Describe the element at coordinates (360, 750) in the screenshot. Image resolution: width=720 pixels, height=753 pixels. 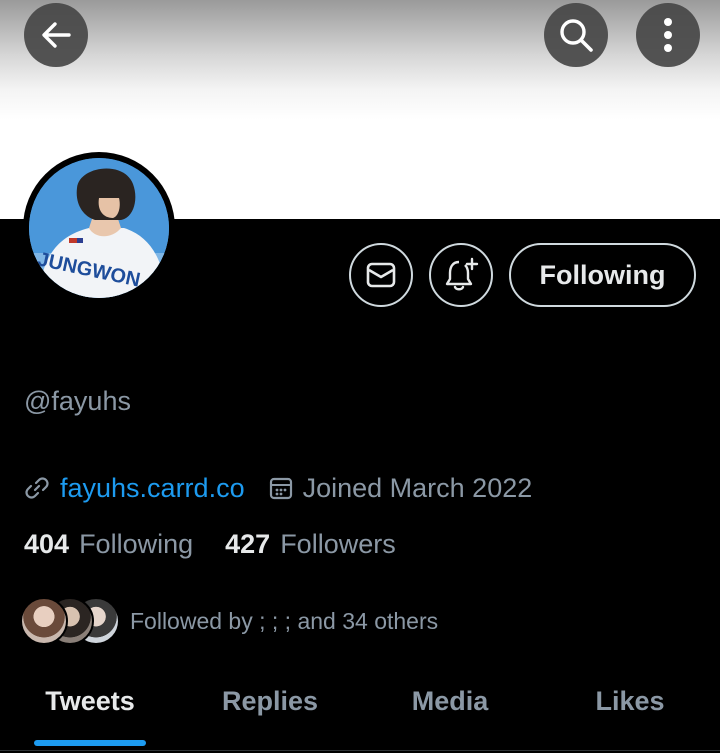
I see `divider` at that location.